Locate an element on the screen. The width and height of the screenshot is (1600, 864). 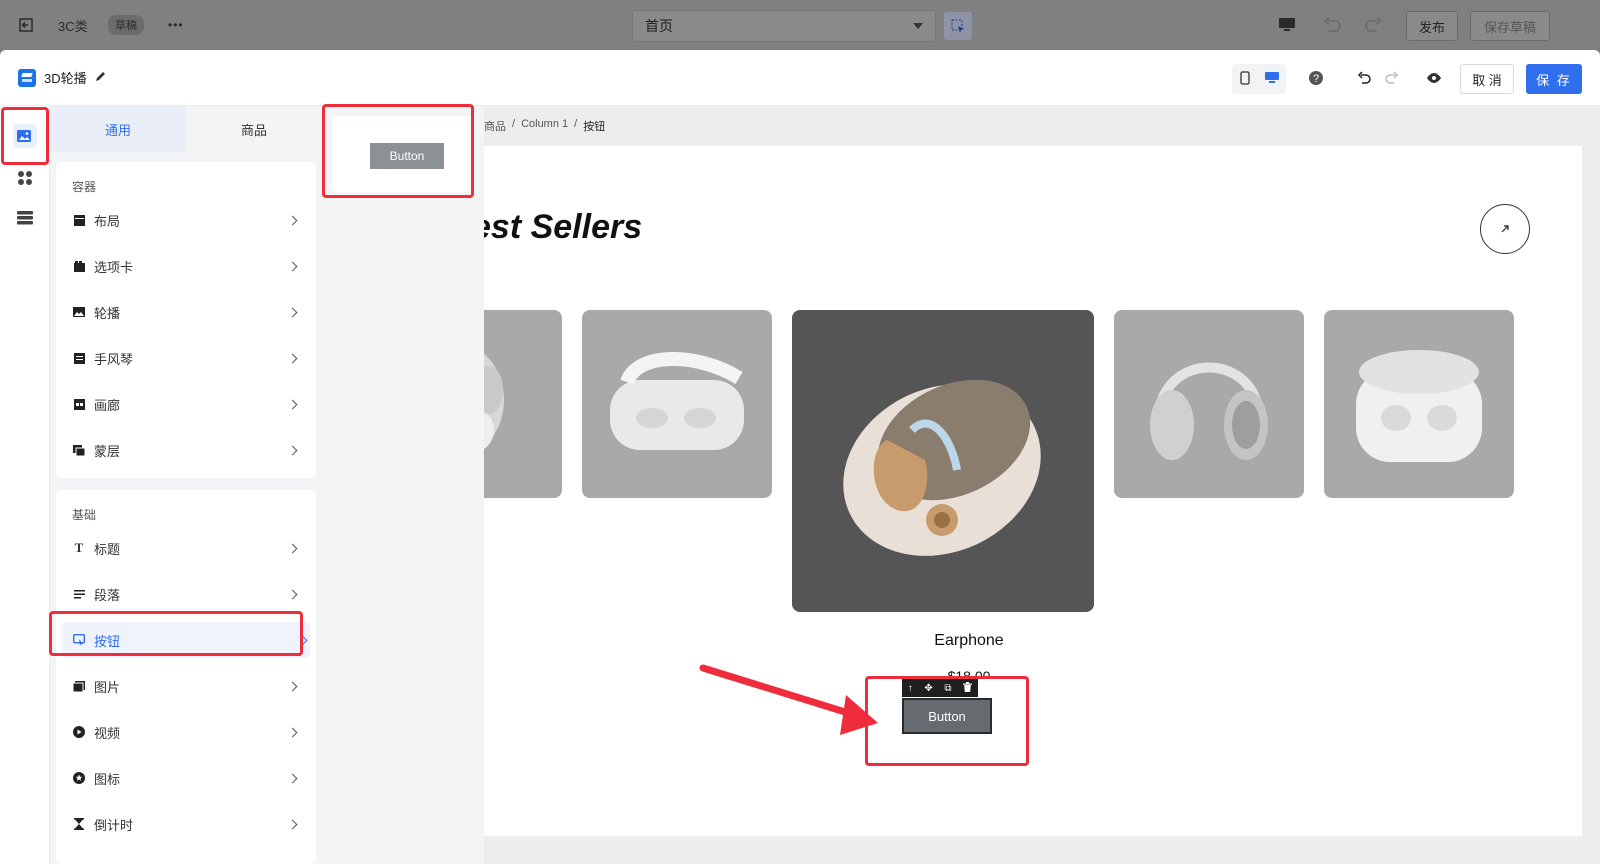
component-item-icon: 图标 is located at coordinates (186, 778).